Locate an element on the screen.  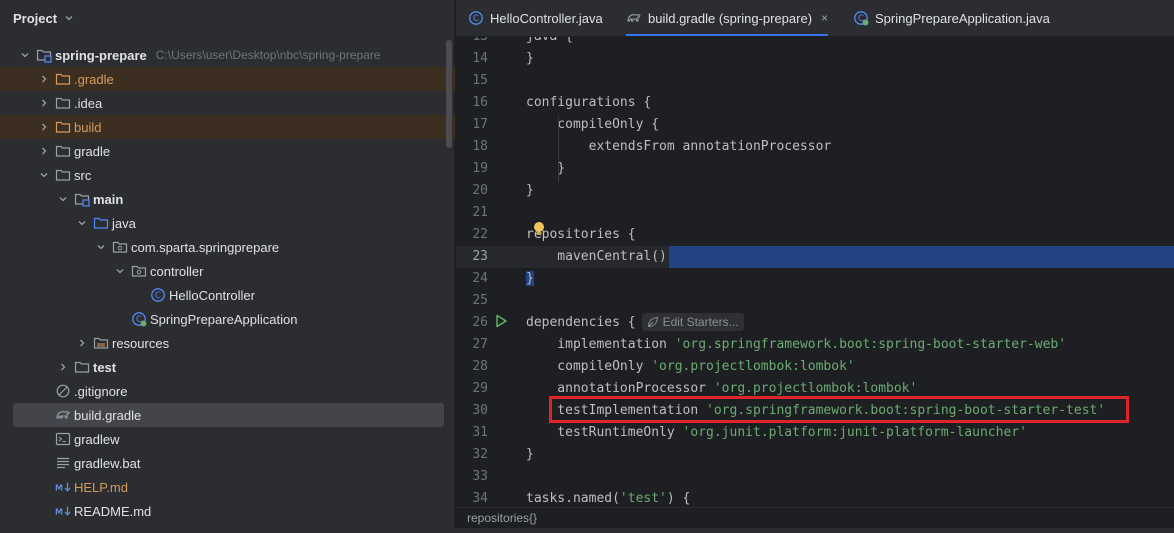
code-line-13: 13 java { is located at coordinates (815, 42).